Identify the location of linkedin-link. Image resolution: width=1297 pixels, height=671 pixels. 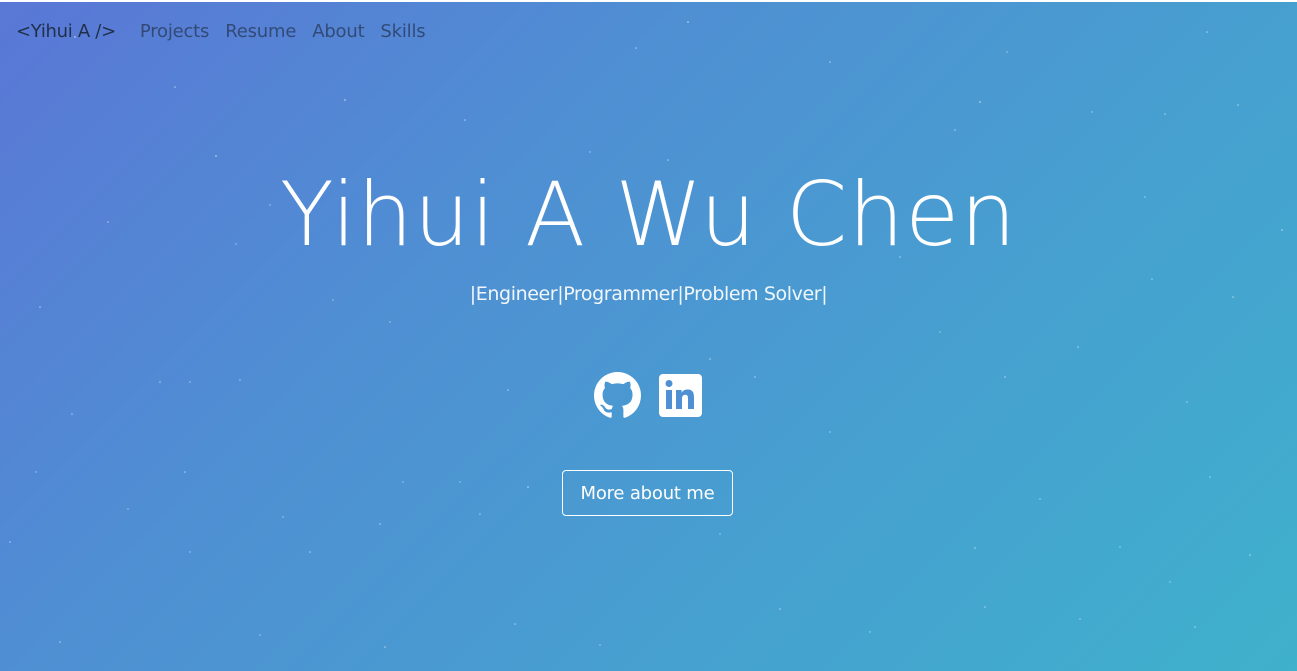
(680, 395).